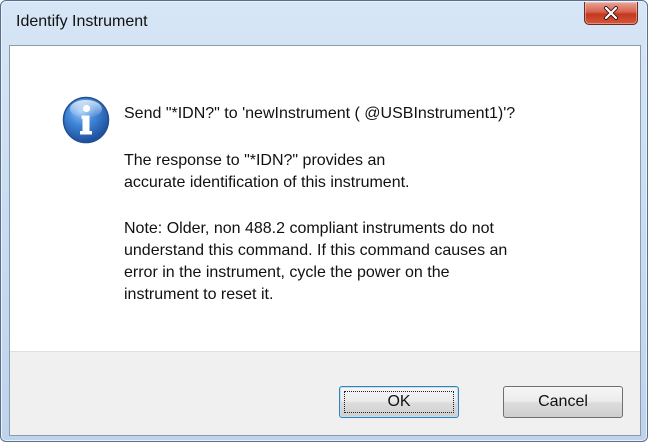  What do you see at coordinates (324, 23) in the screenshot?
I see `title-bar: Identify Instrument` at bounding box center [324, 23].